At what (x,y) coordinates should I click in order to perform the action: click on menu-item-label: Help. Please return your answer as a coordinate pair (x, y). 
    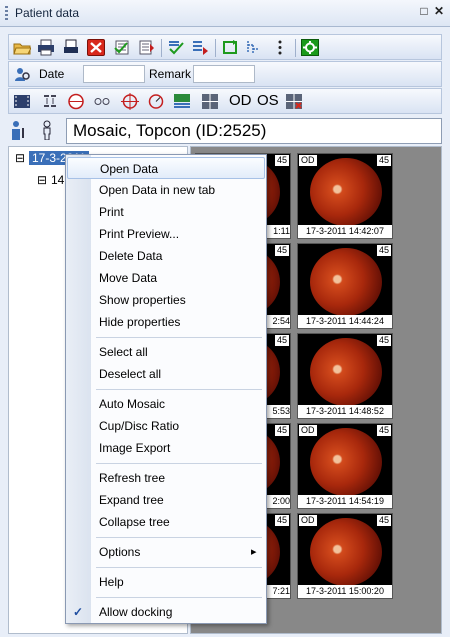
    Looking at the image, I should click on (111, 582).